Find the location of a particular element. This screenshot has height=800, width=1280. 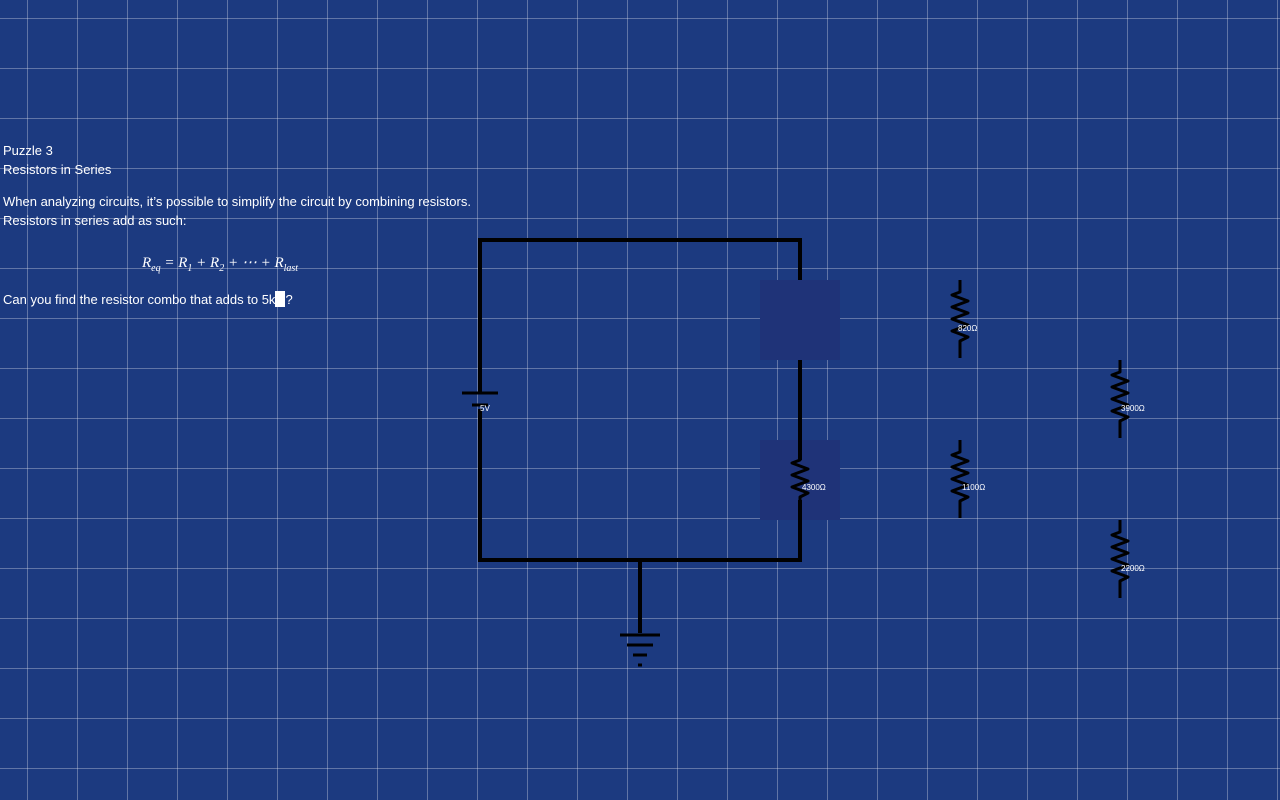

resistor-label: 4300Ω is located at coordinates (814, 487).